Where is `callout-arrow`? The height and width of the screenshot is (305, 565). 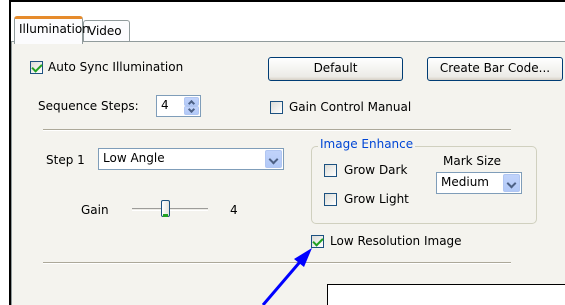 callout-arrow is located at coordinates (286, 276).